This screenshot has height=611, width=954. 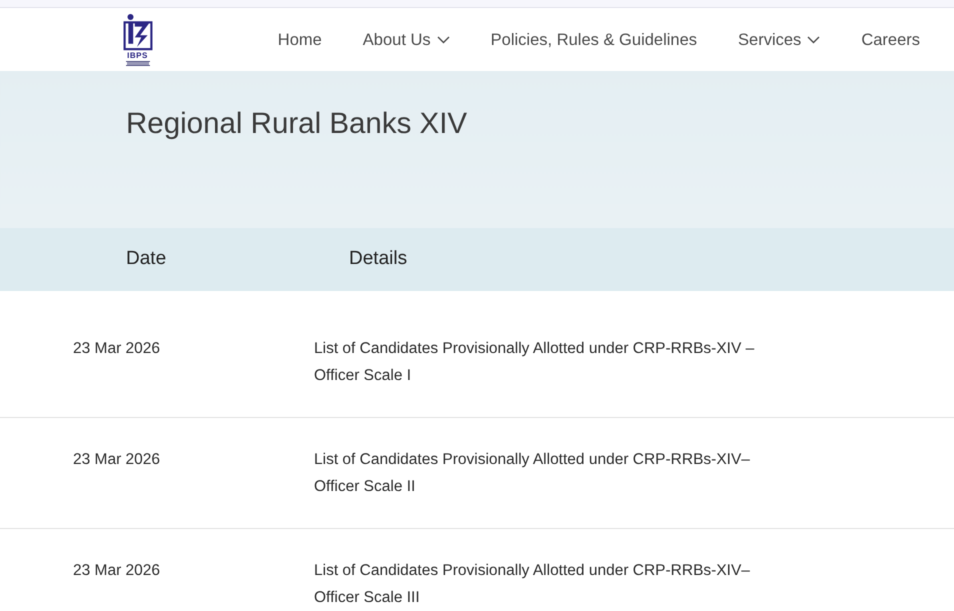 What do you see at coordinates (297, 124) in the screenshot?
I see `page-title: Regional Rural Banks XIV` at bounding box center [297, 124].